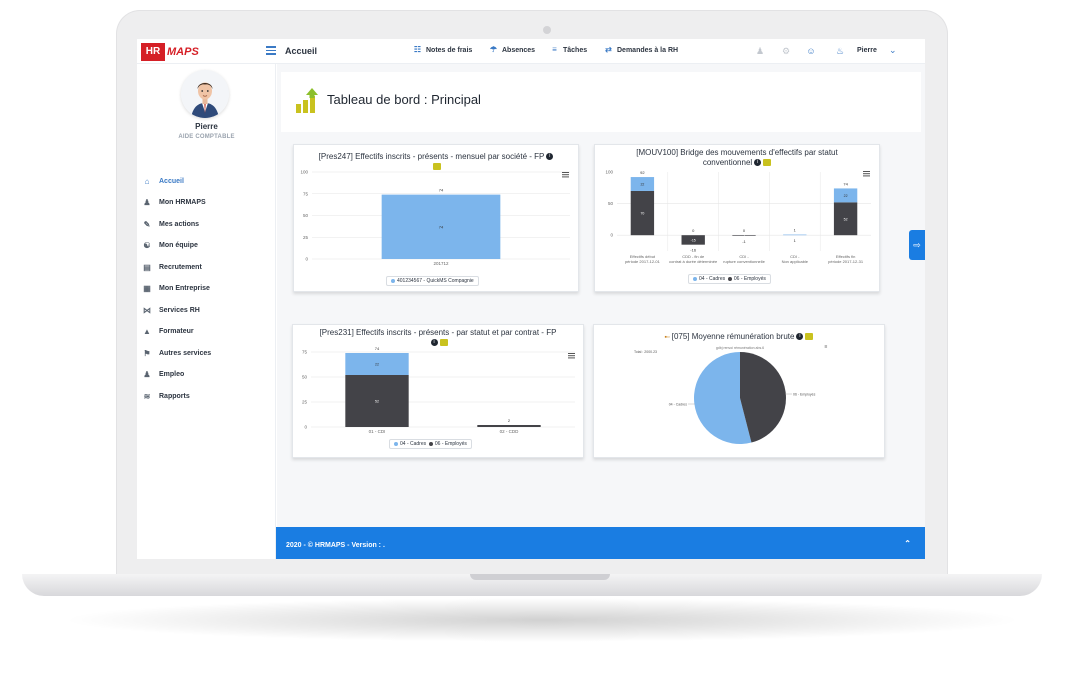 The image size is (1084, 681). What do you see at coordinates (795, 230) in the screenshot?
I see `total-label: 1` at bounding box center [795, 230].